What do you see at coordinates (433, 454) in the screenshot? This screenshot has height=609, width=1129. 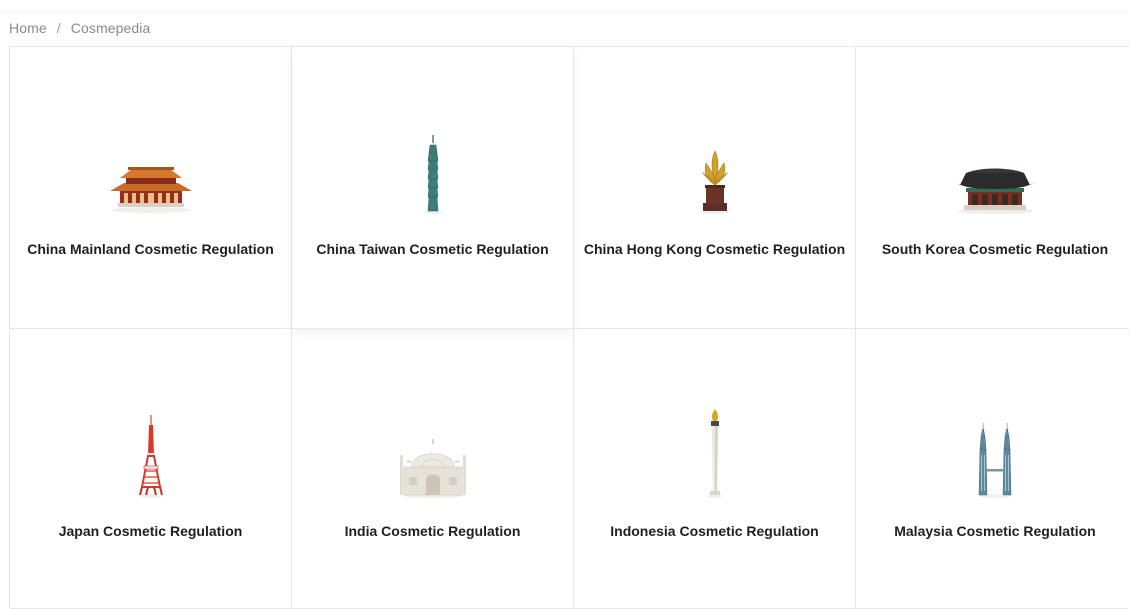 I see `taj-mahal-icon` at bounding box center [433, 454].